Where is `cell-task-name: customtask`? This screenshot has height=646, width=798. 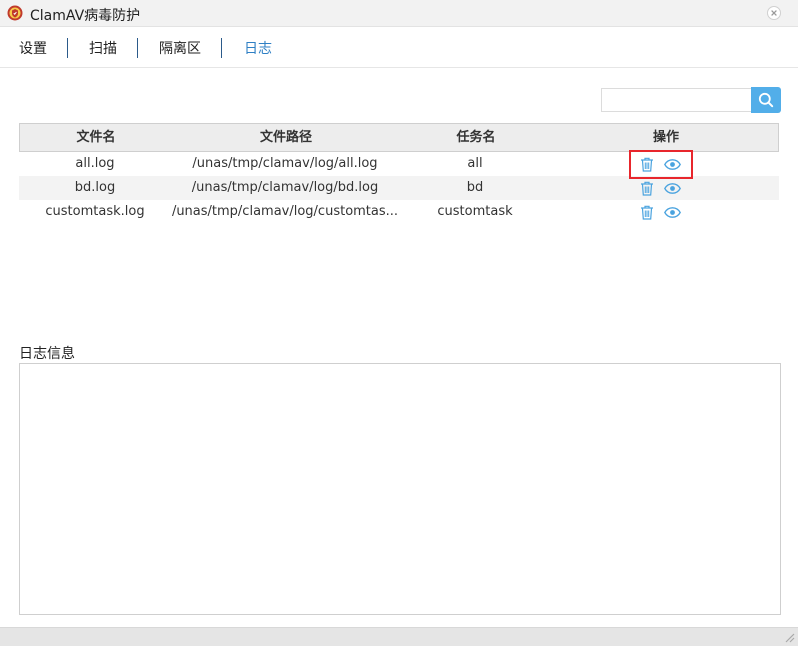 cell-task-name: customtask is located at coordinates (475, 211).